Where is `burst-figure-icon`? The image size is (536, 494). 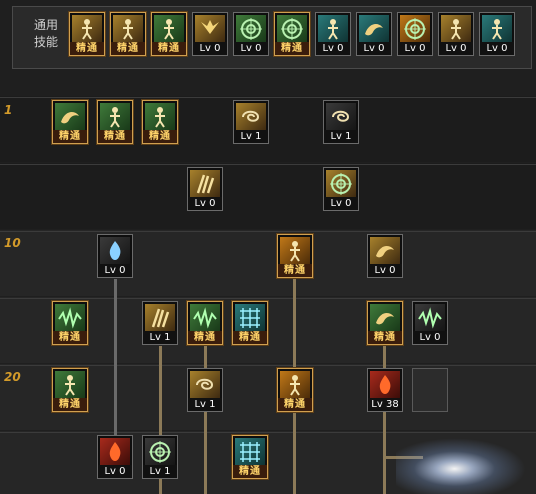
burst-figure-icon is located at coordinates (160, 117).